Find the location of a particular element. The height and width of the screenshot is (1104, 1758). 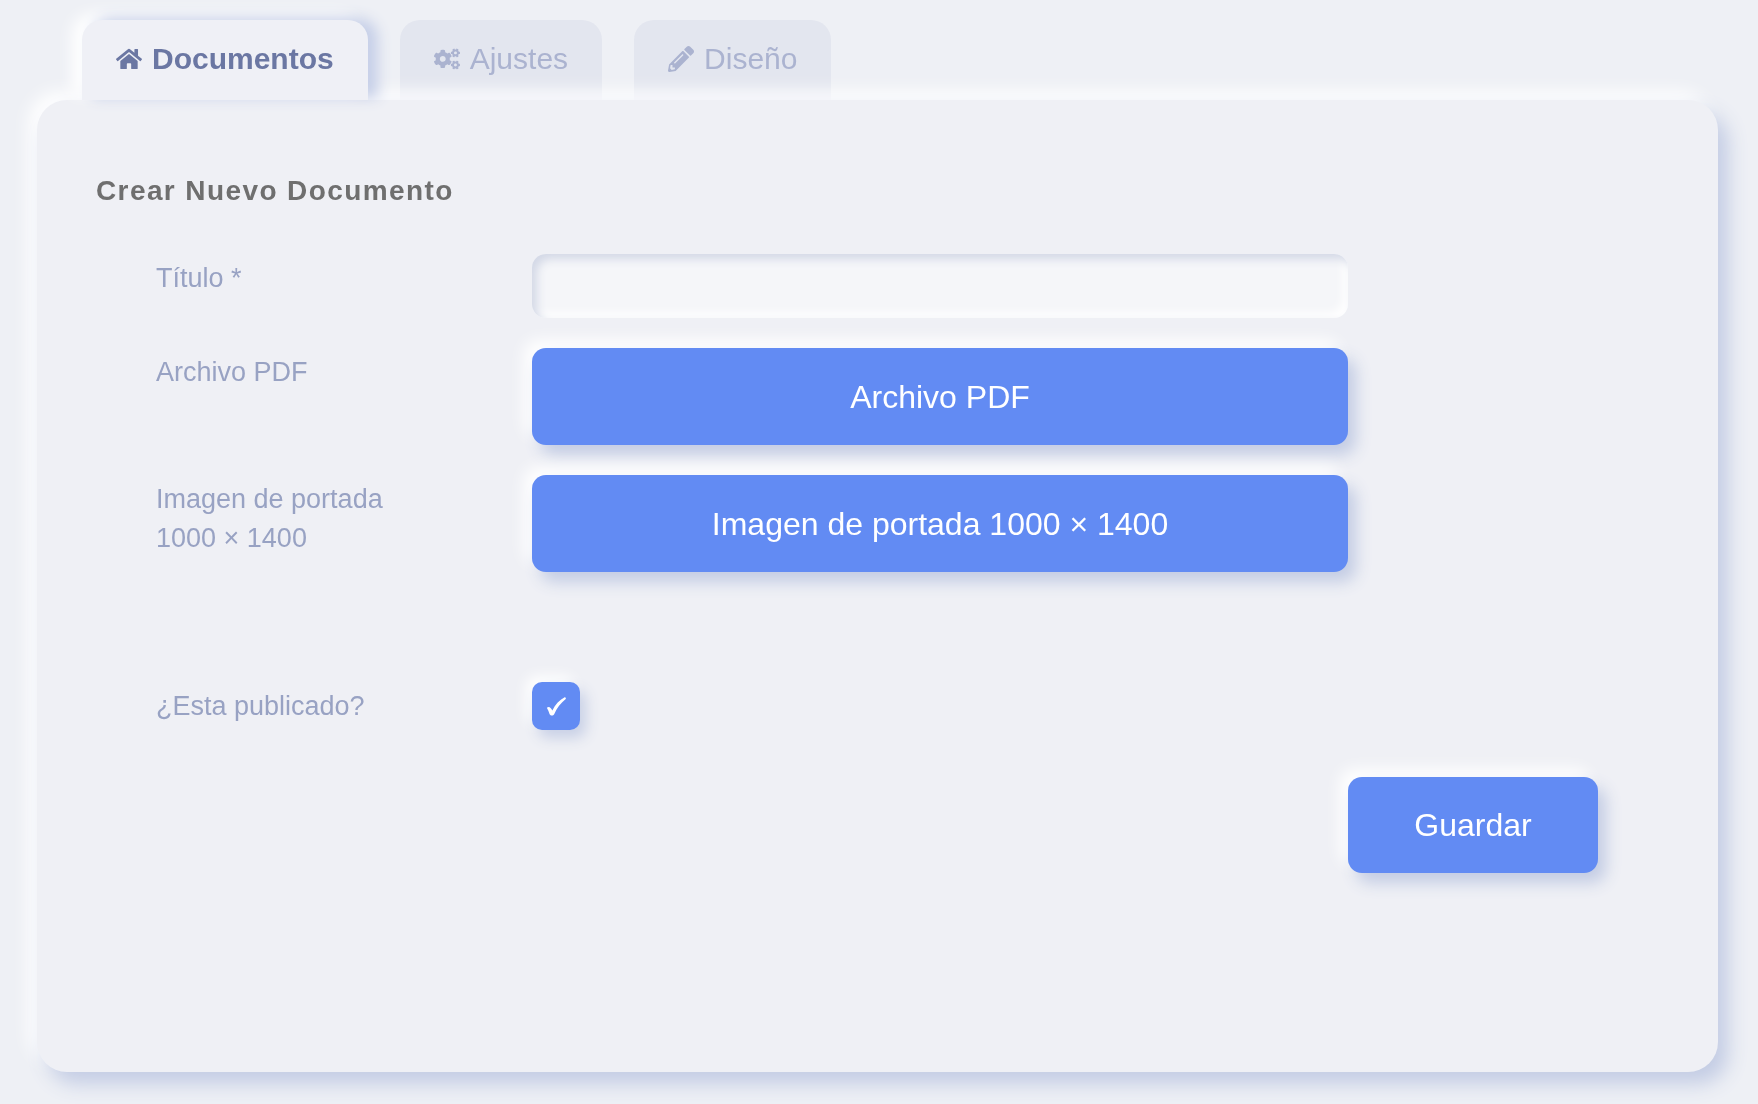

field-label: Imagen de portada 1000 × 1400 is located at coordinates (270, 519).